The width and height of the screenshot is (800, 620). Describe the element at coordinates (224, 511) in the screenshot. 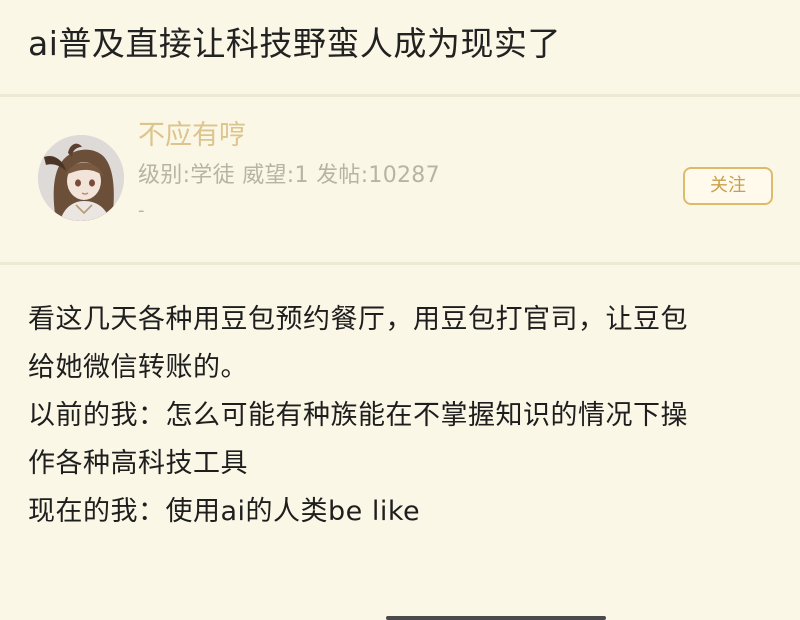

I see `post-text-line: 现在的我：使用ai的人类be like` at that location.